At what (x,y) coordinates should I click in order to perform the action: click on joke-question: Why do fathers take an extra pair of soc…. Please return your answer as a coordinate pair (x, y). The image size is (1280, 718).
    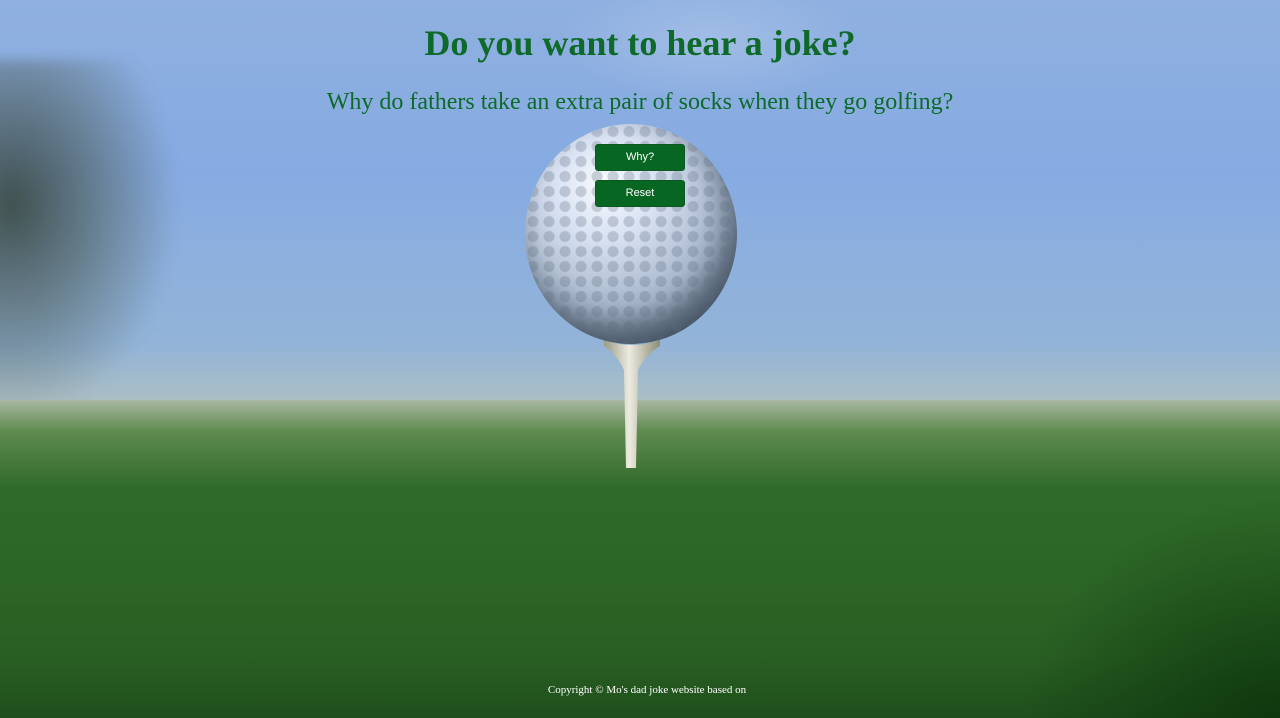
    Looking at the image, I should click on (640, 102).